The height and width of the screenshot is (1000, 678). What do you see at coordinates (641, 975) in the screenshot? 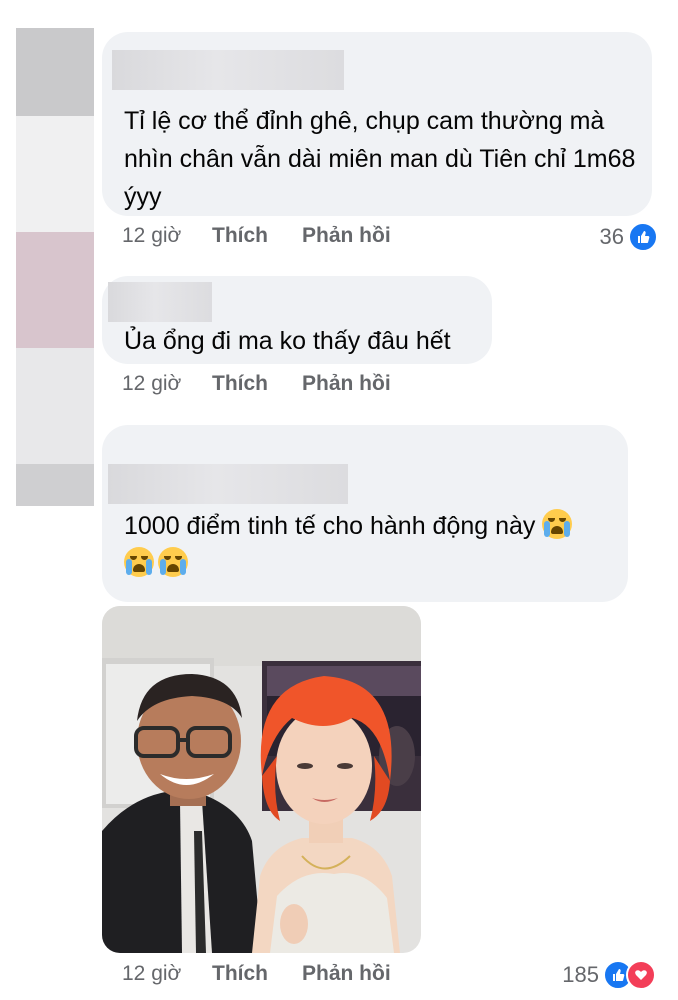
I see `love-icon` at bounding box center [641, 975].